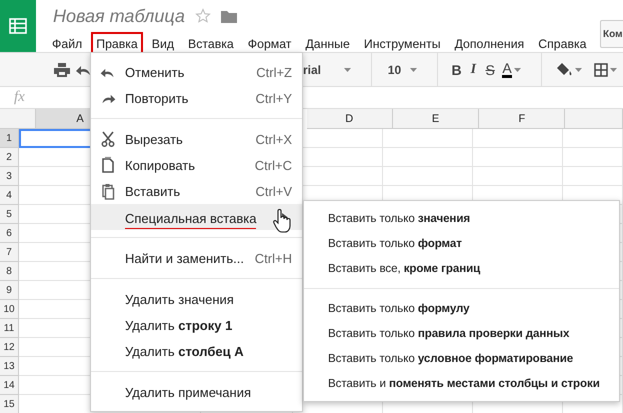 This screenshot has height=413, width=623. Describe the element at coordinates (9, 233) in the screenshot. I see `row-header: 6` at that location.